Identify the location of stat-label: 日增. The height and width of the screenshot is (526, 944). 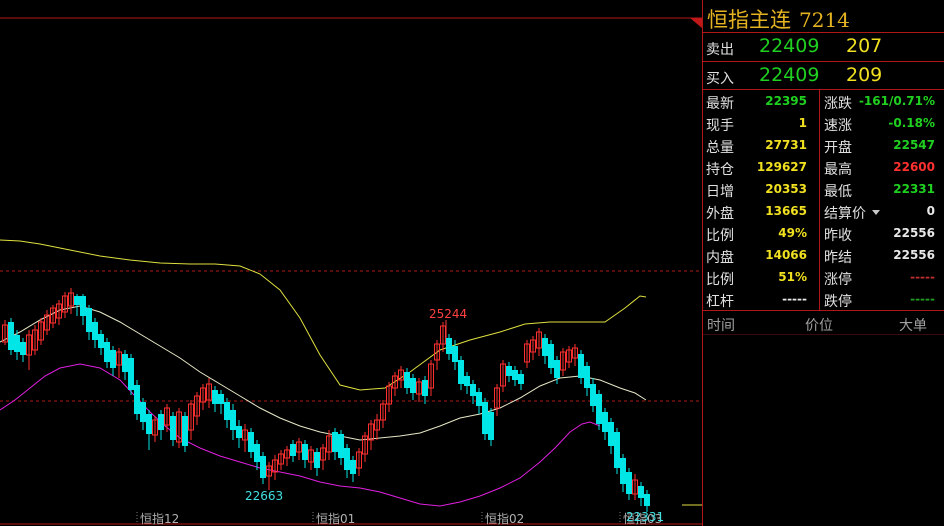
(720, 192).